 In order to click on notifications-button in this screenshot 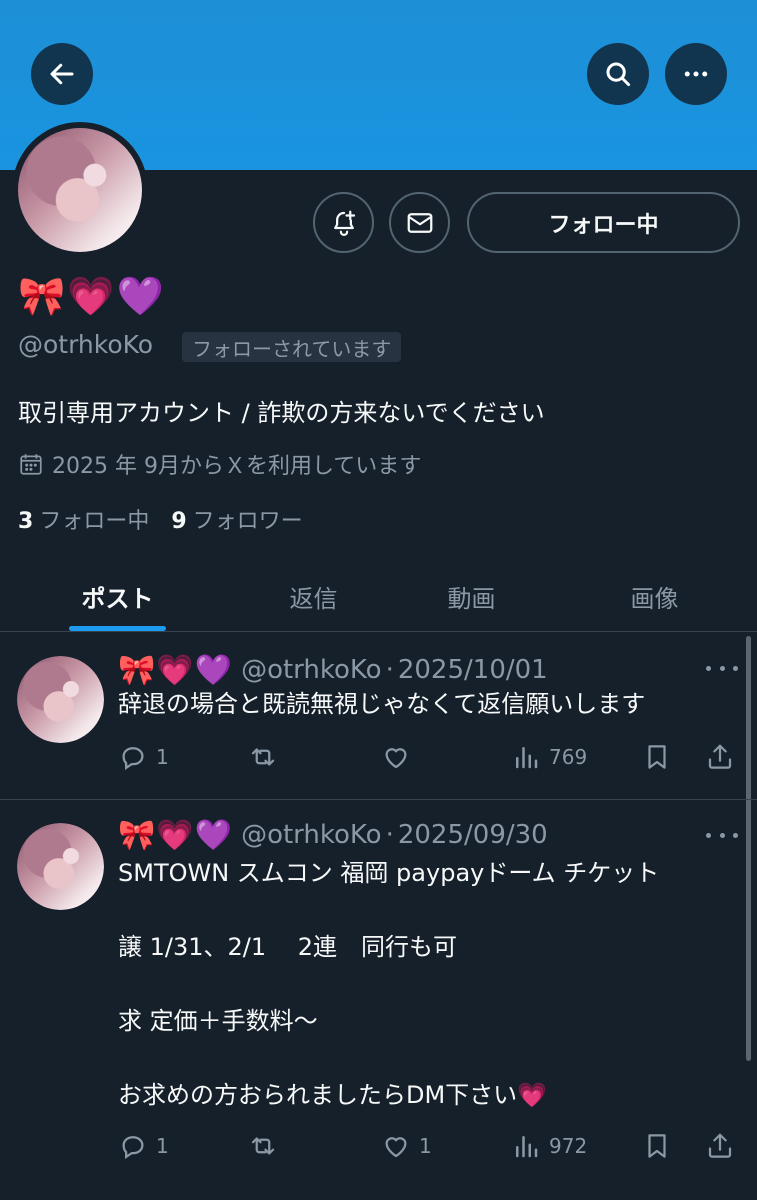, I will do `click(343, 222)`.